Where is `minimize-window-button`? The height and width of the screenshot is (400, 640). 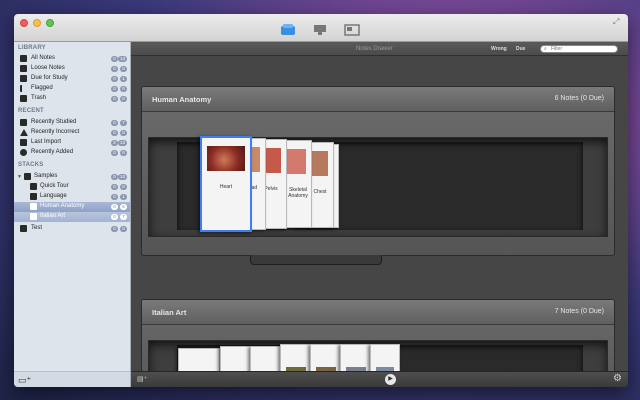
minimize-window-button is located at coordinates (37, 23).